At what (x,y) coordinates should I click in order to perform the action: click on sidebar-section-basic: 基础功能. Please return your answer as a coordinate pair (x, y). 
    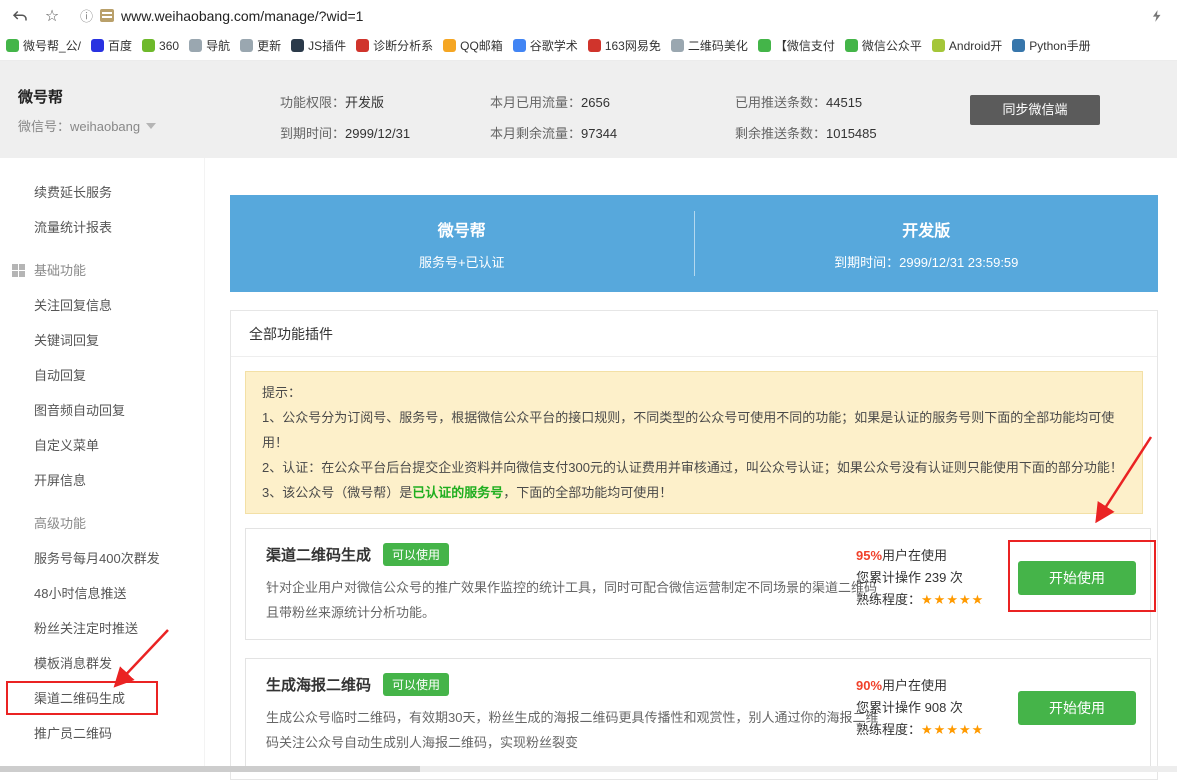
    Looking at the image, I should click on (102, 270).